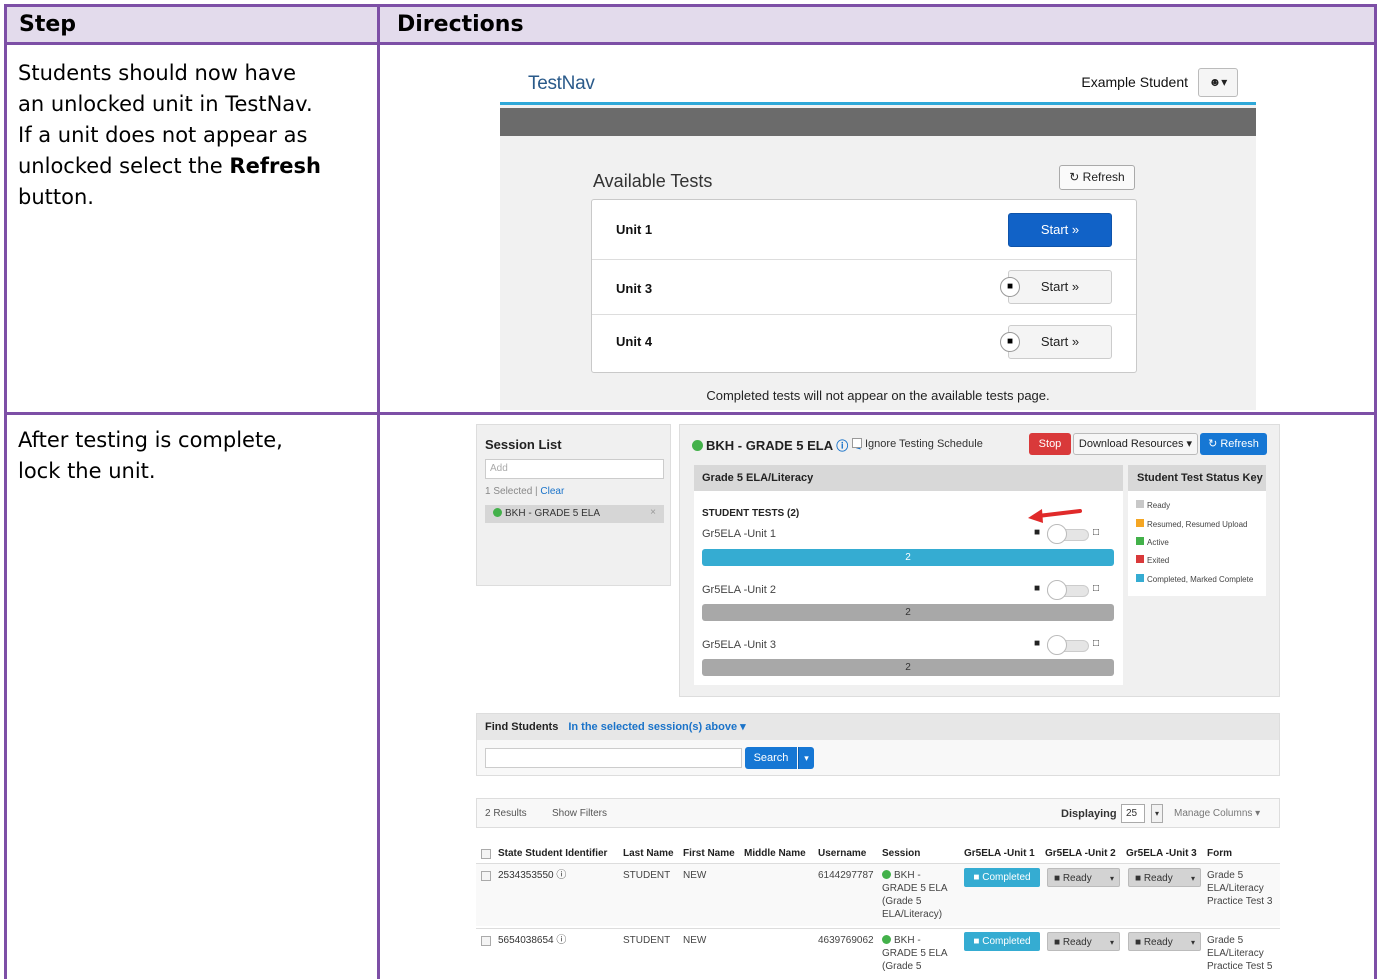  What do you see at coordinates (165, 104) in the screenshot?
I see `step1-line2: an unlocked unit in TestNav.` at bounding box center [165, 104].